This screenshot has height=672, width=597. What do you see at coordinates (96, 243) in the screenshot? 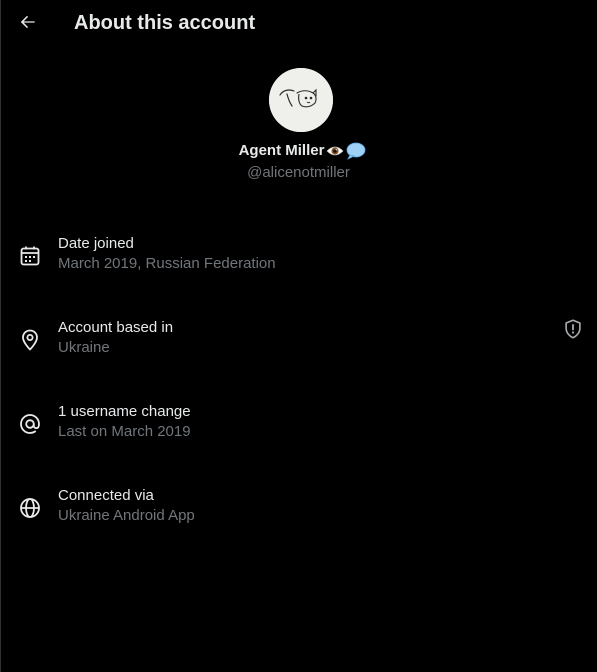
I see `detail-title-date-joined: Date joined` at bounding box center [96, 243].